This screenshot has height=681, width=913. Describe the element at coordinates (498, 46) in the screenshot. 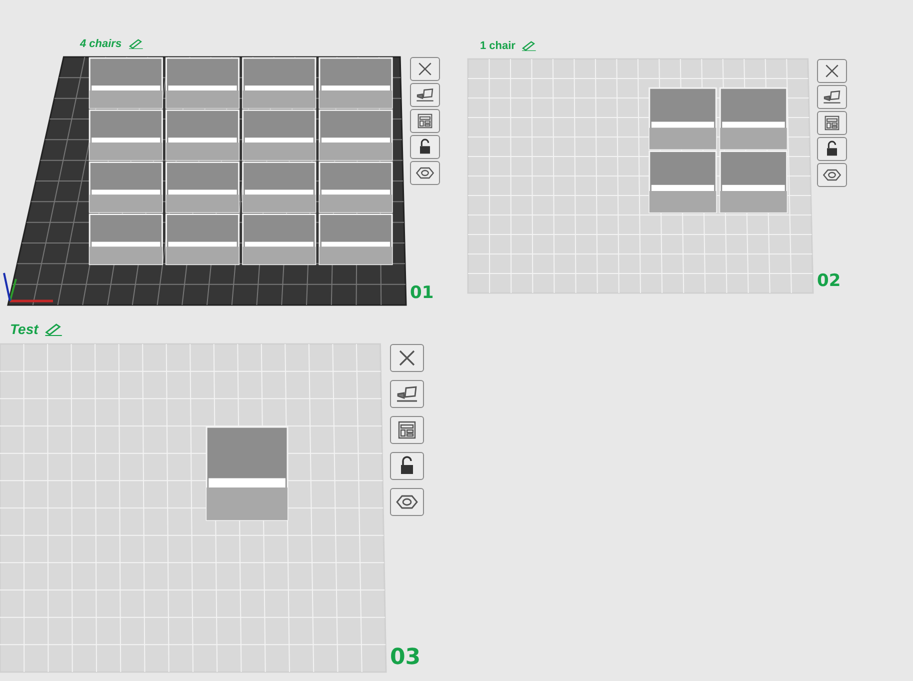

I see `plate-name: 1 chair` at that location.